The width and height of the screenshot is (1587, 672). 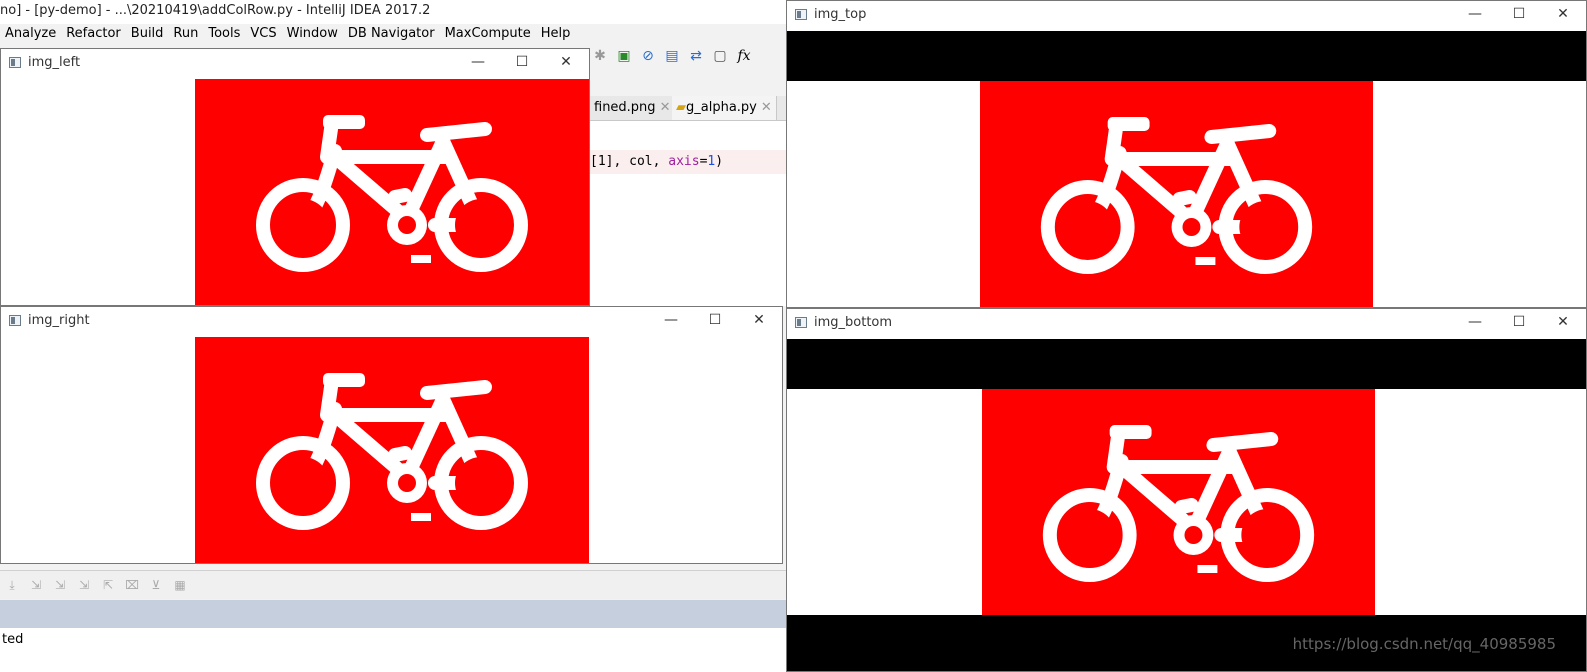 What do you see at coordinates (624, 56) in the screenshot?
I see `monitor-icon: ▣` at bounding box center [624, 56].